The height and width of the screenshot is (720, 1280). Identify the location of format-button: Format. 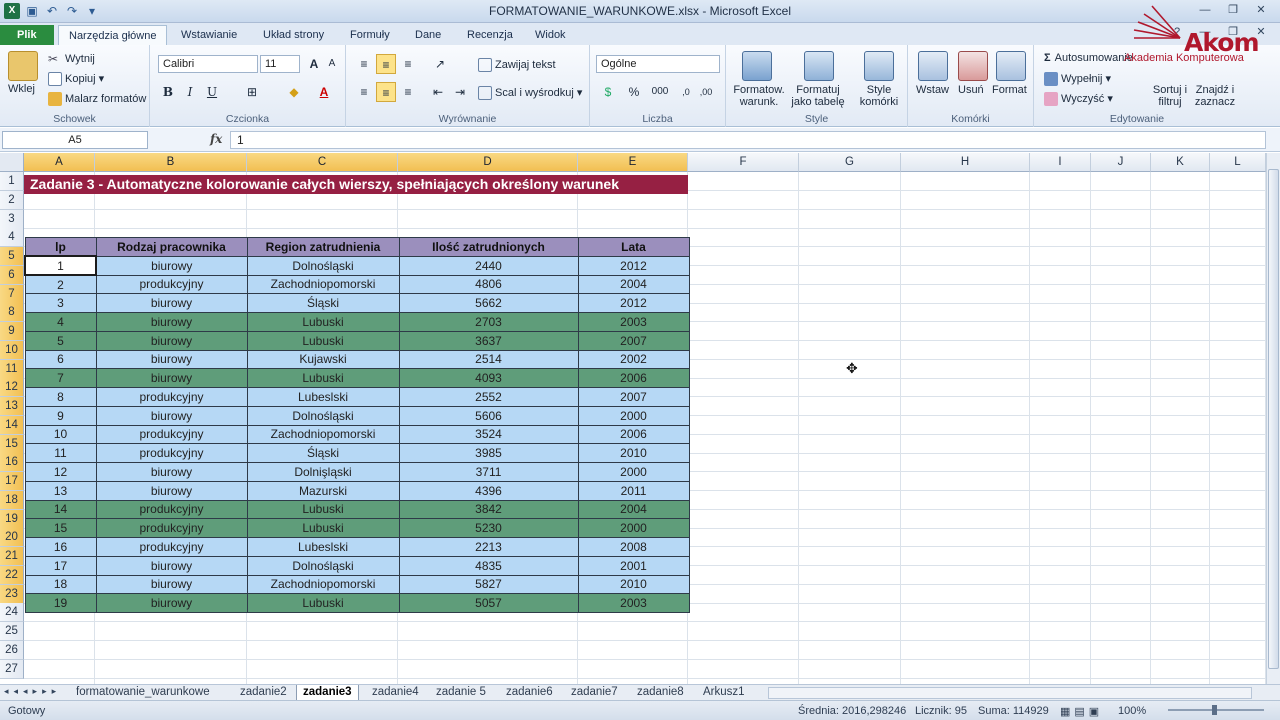
(1009, 90).